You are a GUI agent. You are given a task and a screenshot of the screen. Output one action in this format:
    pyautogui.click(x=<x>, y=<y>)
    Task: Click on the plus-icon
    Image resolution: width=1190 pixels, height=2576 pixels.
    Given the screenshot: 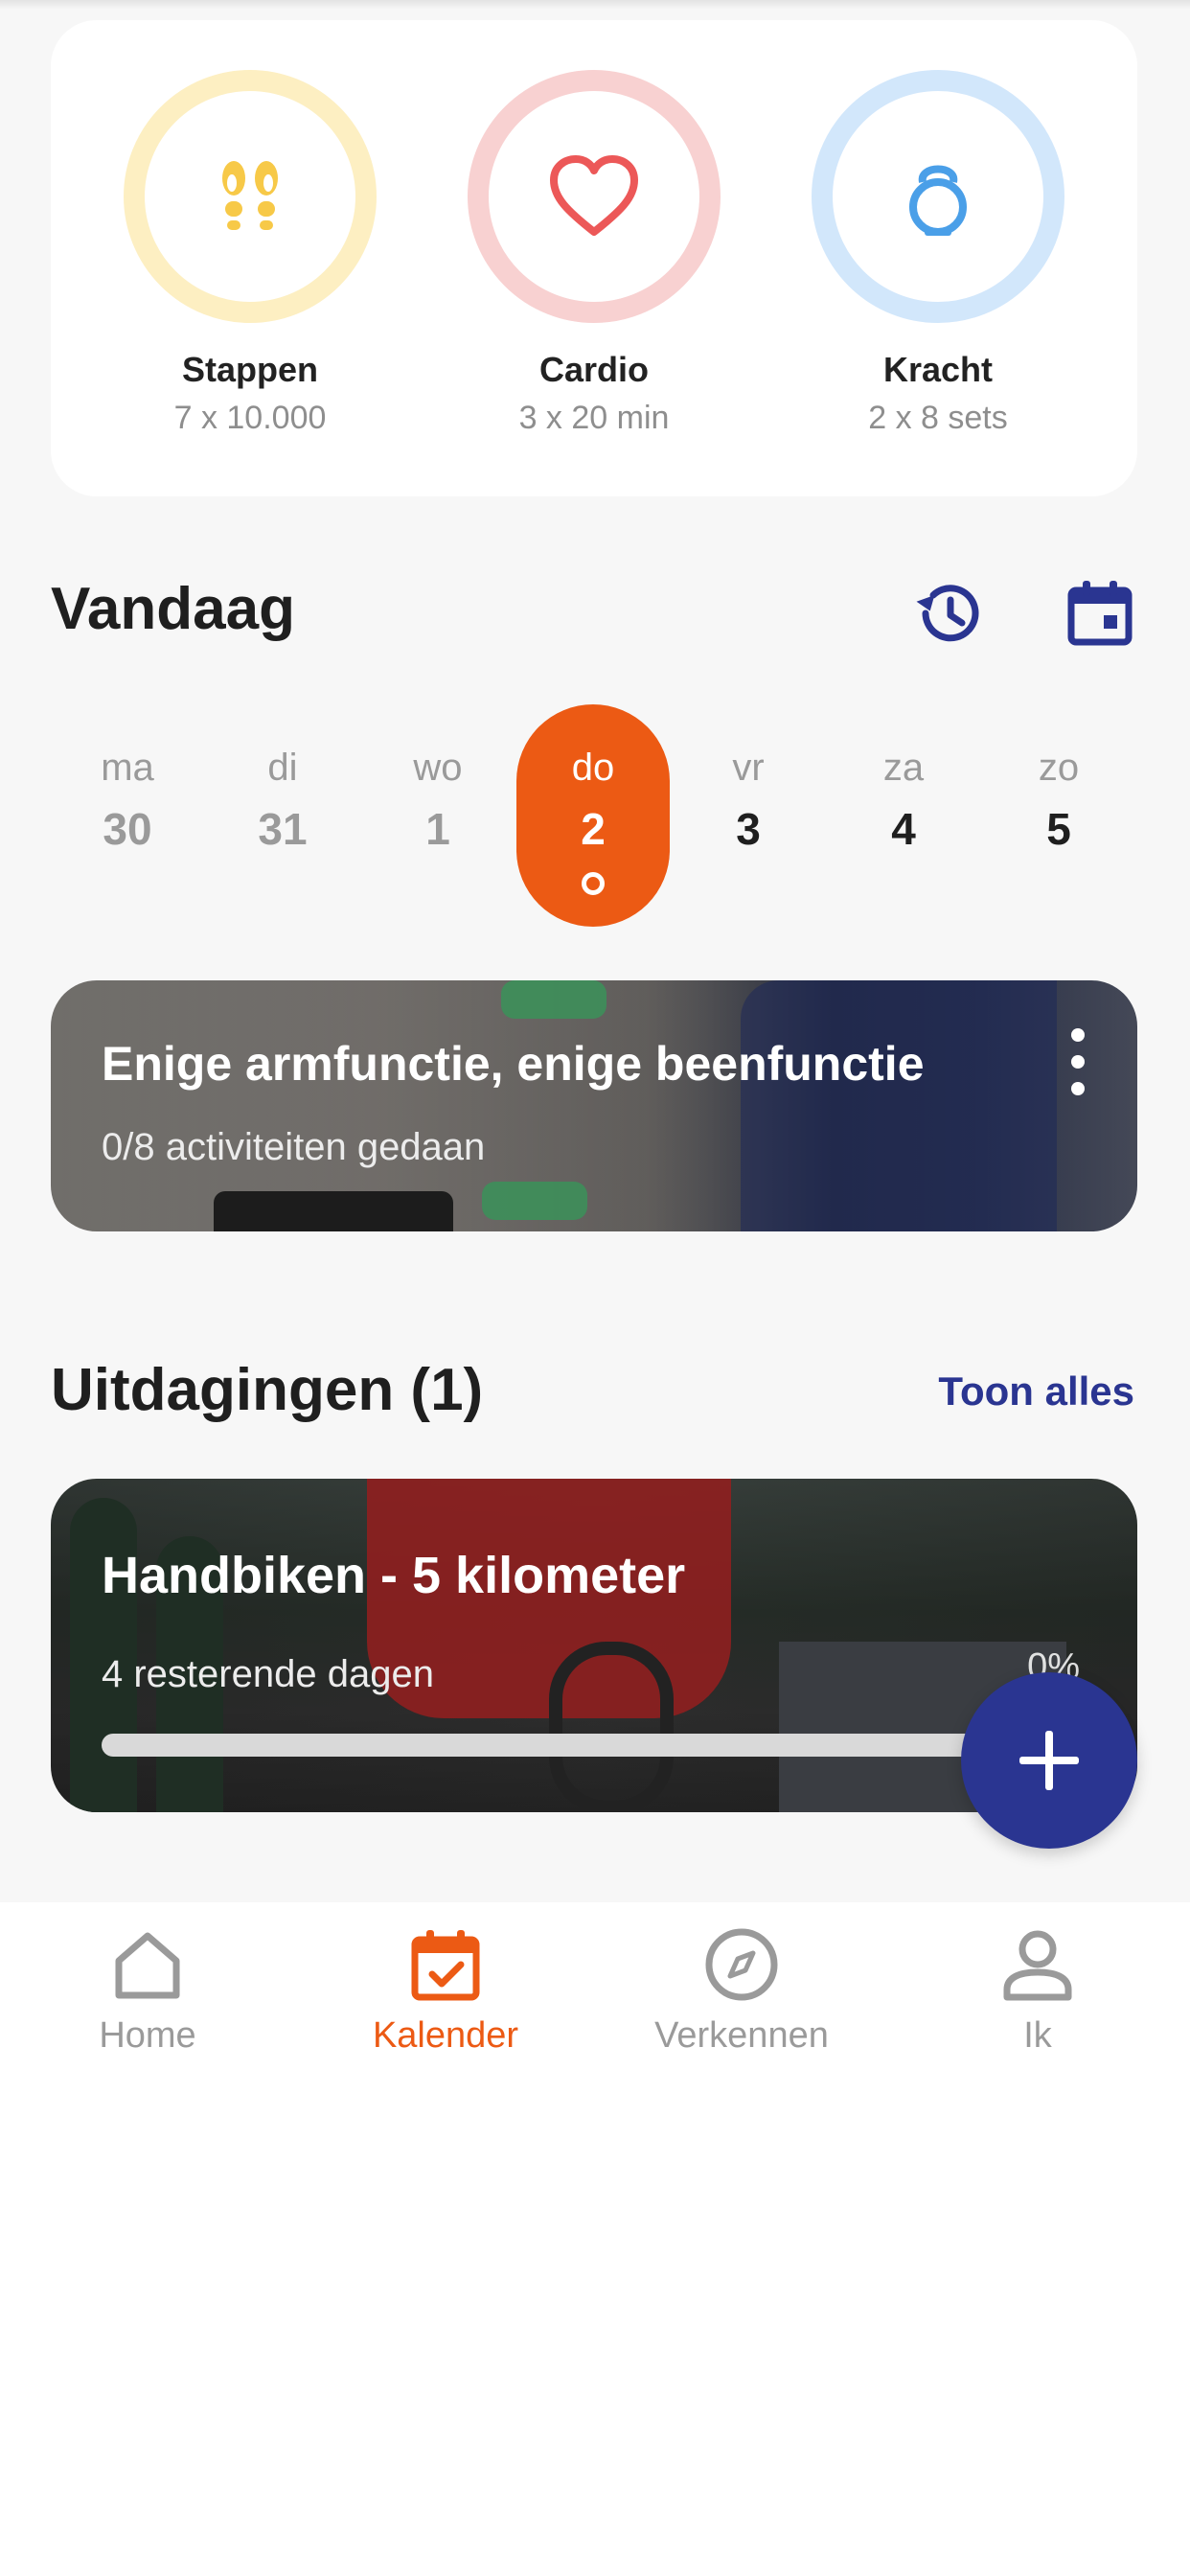 What is the action you would take?
    pyautogui.click(x=1049, y=1760)
    